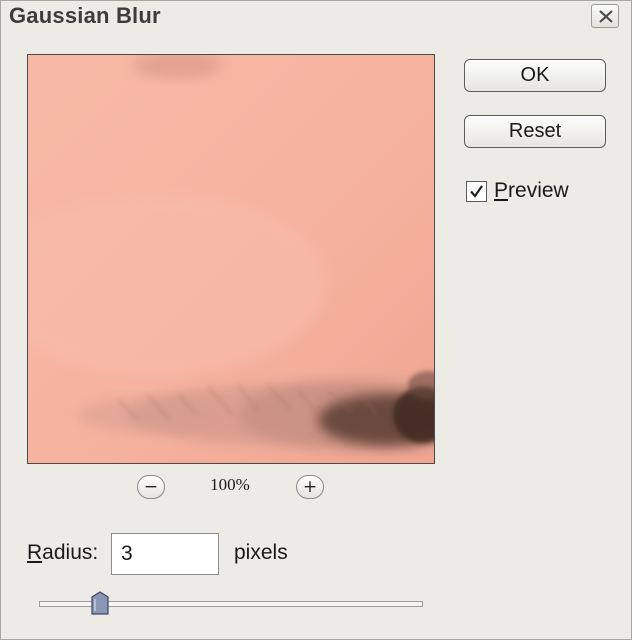  I want to click on preview-checkbox-label: Preview, so click(531, 191).